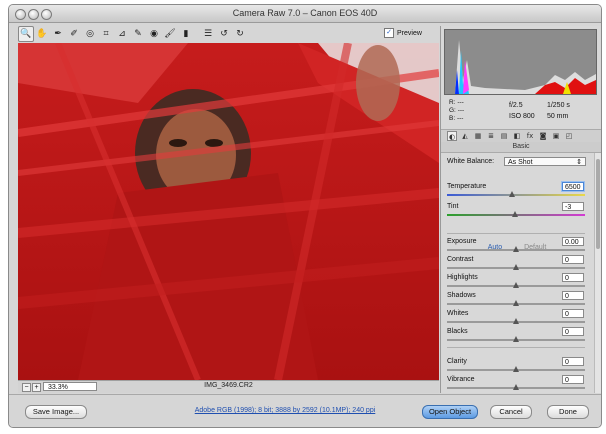  Describe the element at coordinates (122, 34) in the screenshot. I see `straighten-tool-icon: ⊿` at that location.